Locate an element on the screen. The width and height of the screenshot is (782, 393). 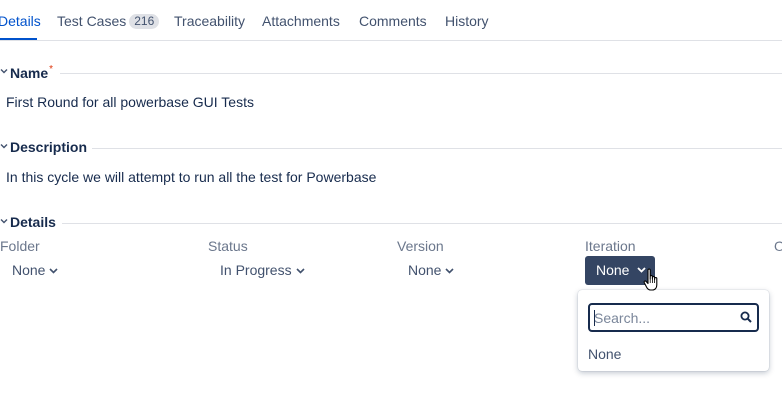
version-select: None is located at coordinates (431, 272).